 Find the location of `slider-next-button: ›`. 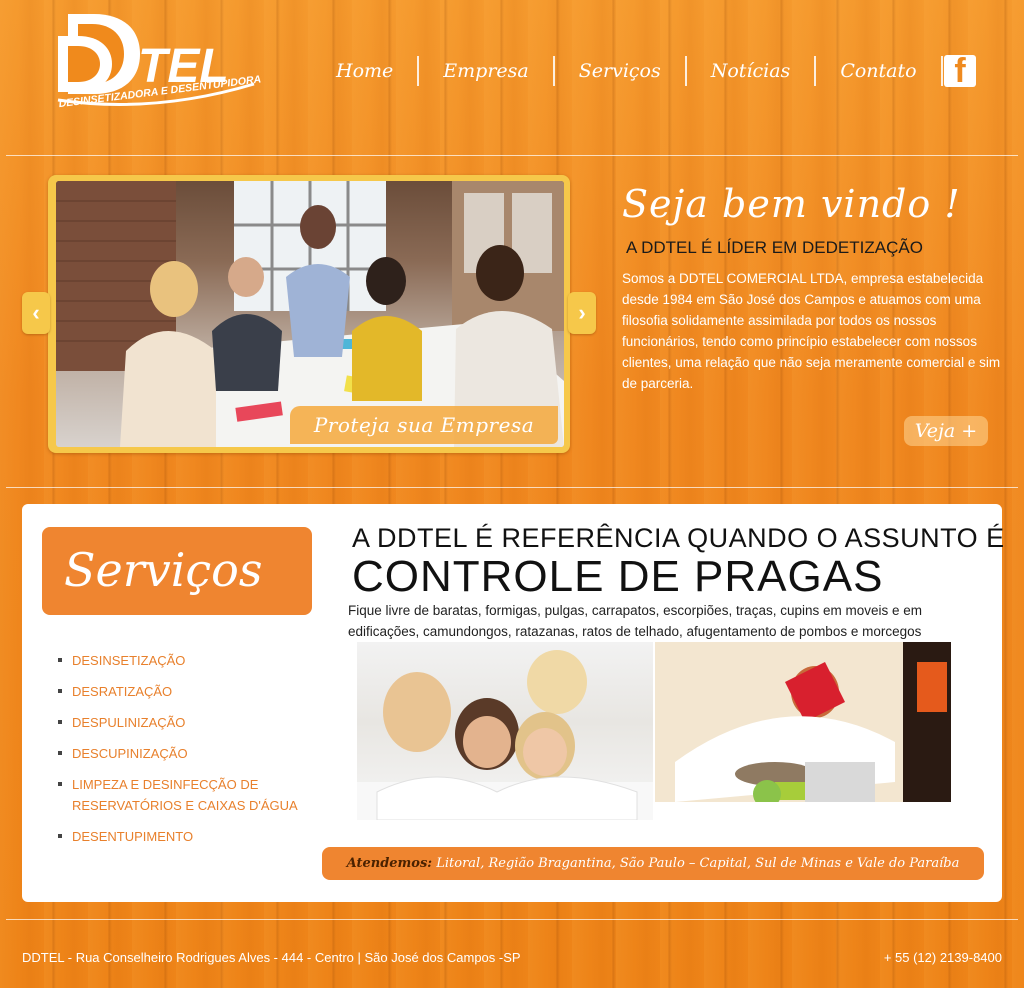

slider-next-button: › is located at coordinates (582, 313).